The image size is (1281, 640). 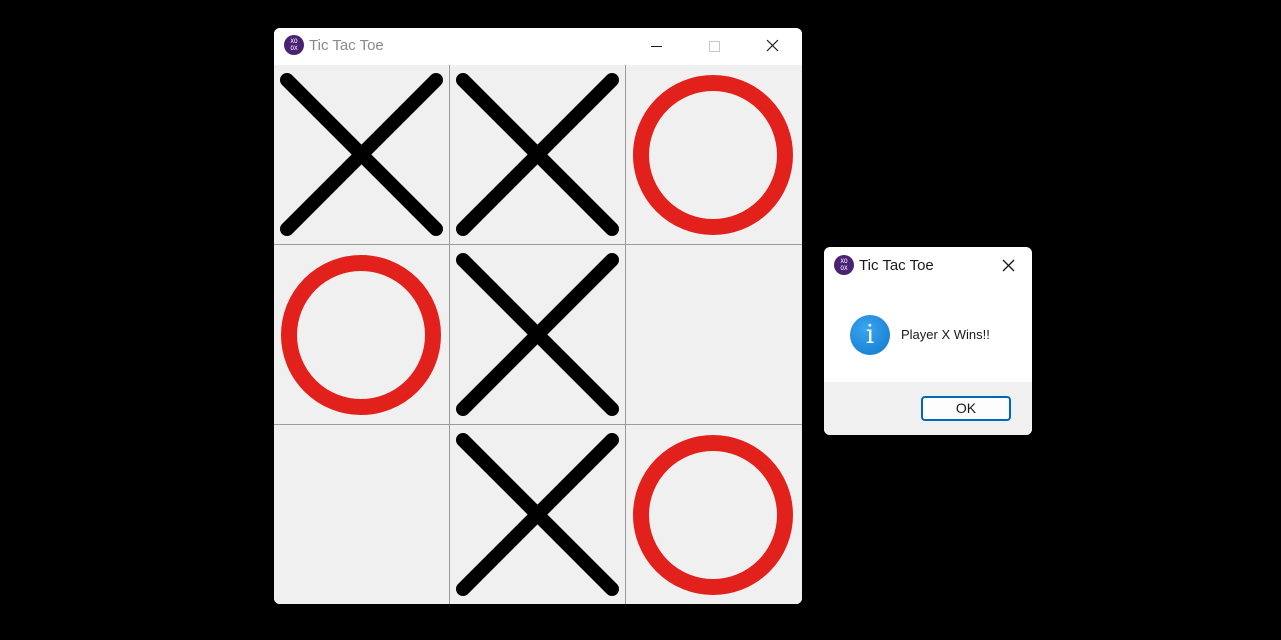 What do you see at coordinates (945, 334) in the screenshot?
I see `dialog-message: Player X Wins!!` at bounding box center [945, 334].